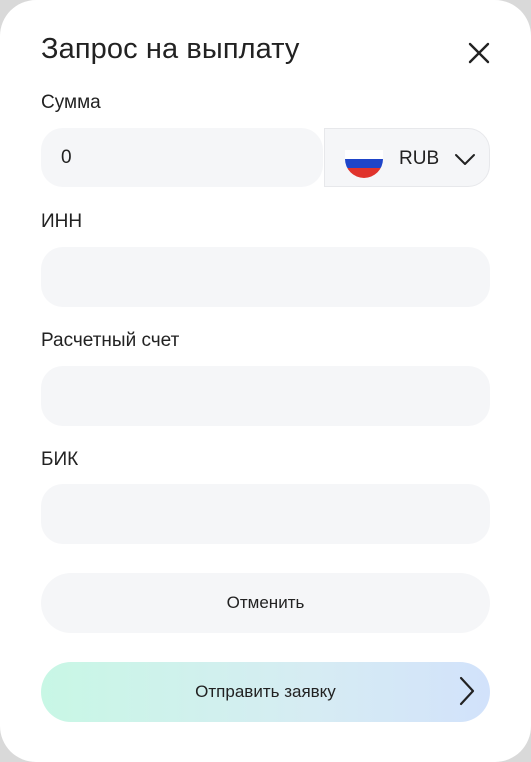  I want to click on submit-request-button: Отправить заявку, so click(265, 692).